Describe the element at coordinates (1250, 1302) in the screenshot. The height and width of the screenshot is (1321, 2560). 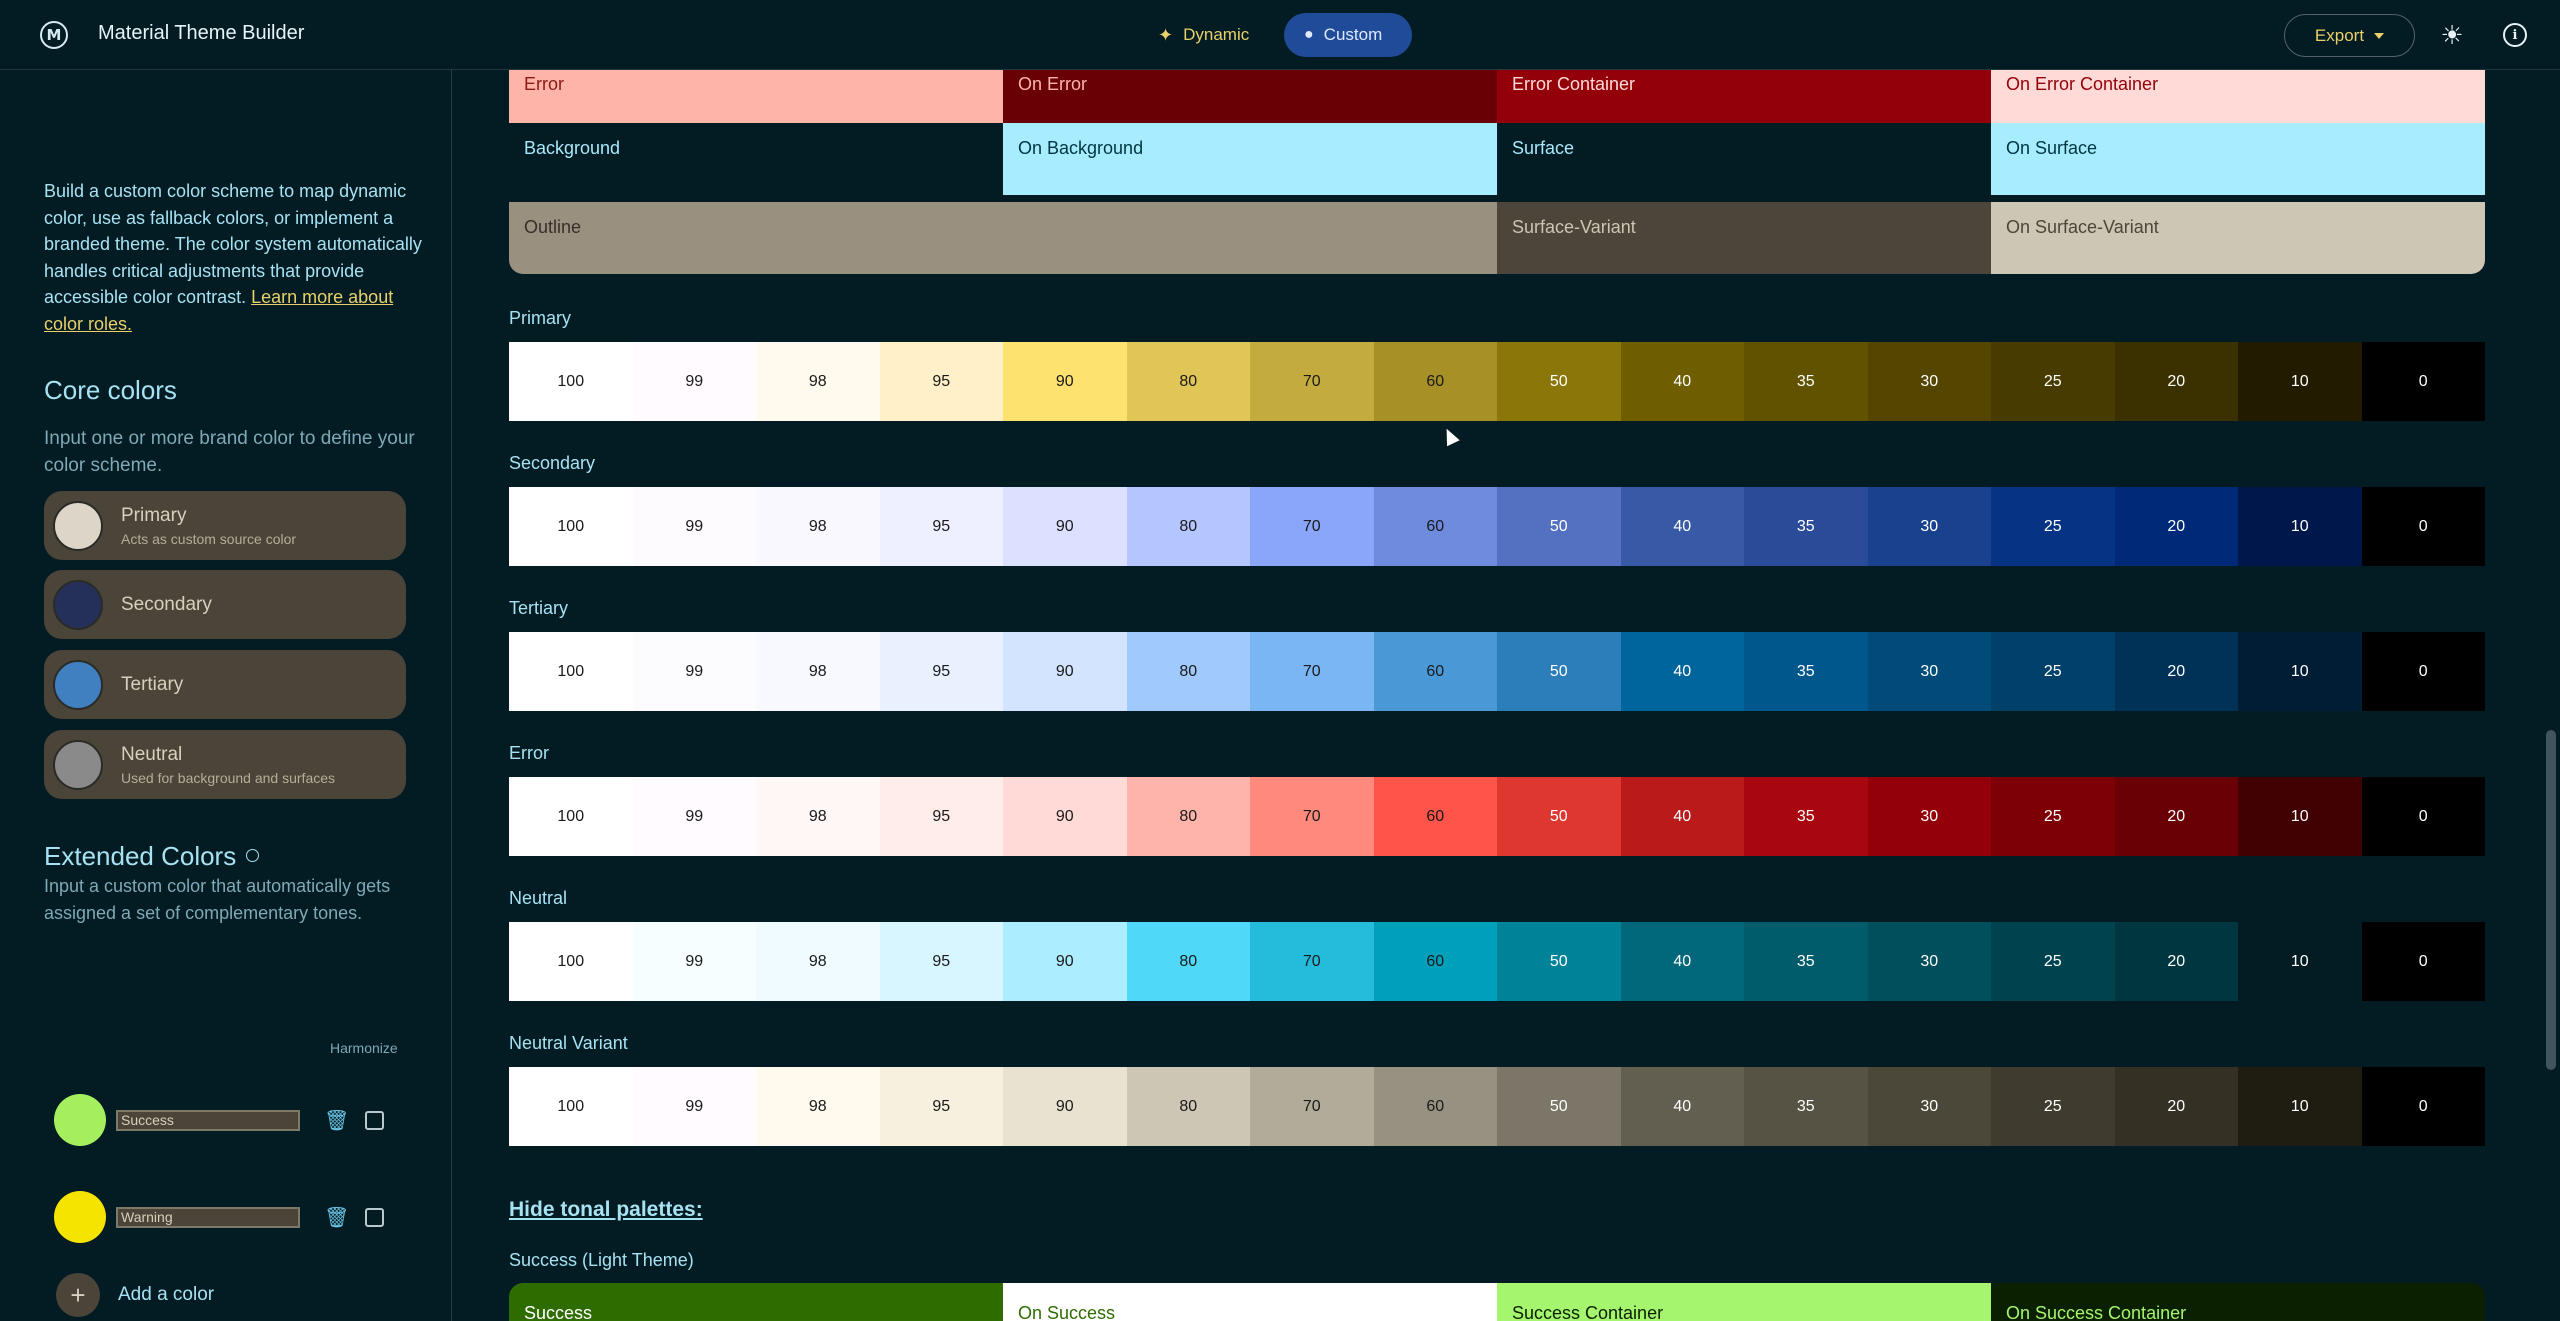
I see `scheme-role-on-success: On Success` at that location.